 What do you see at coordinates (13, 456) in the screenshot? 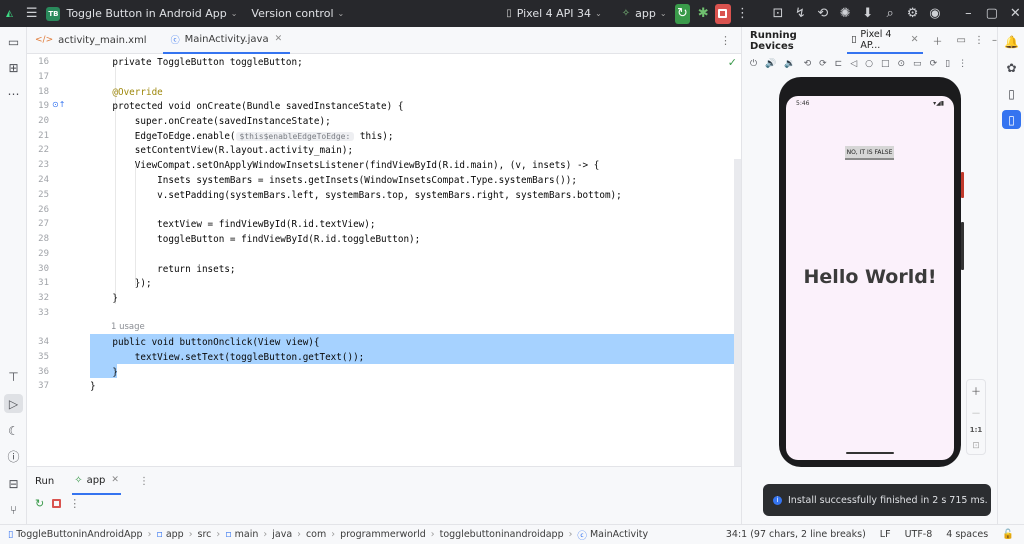
I see `problems-icon: ⓘ` at bounding box center [13, 456].